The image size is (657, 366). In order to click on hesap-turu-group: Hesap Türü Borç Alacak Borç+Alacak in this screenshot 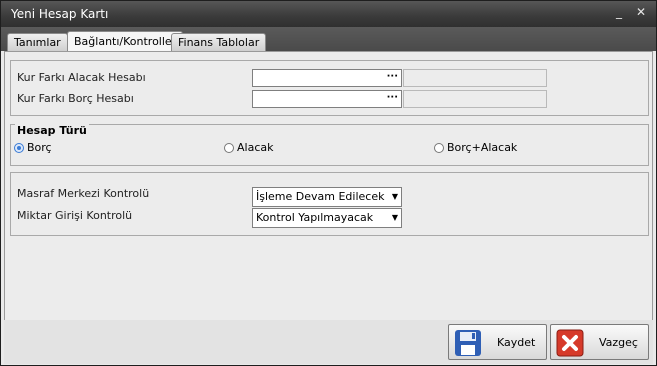, I will do `click(329, 145)`.